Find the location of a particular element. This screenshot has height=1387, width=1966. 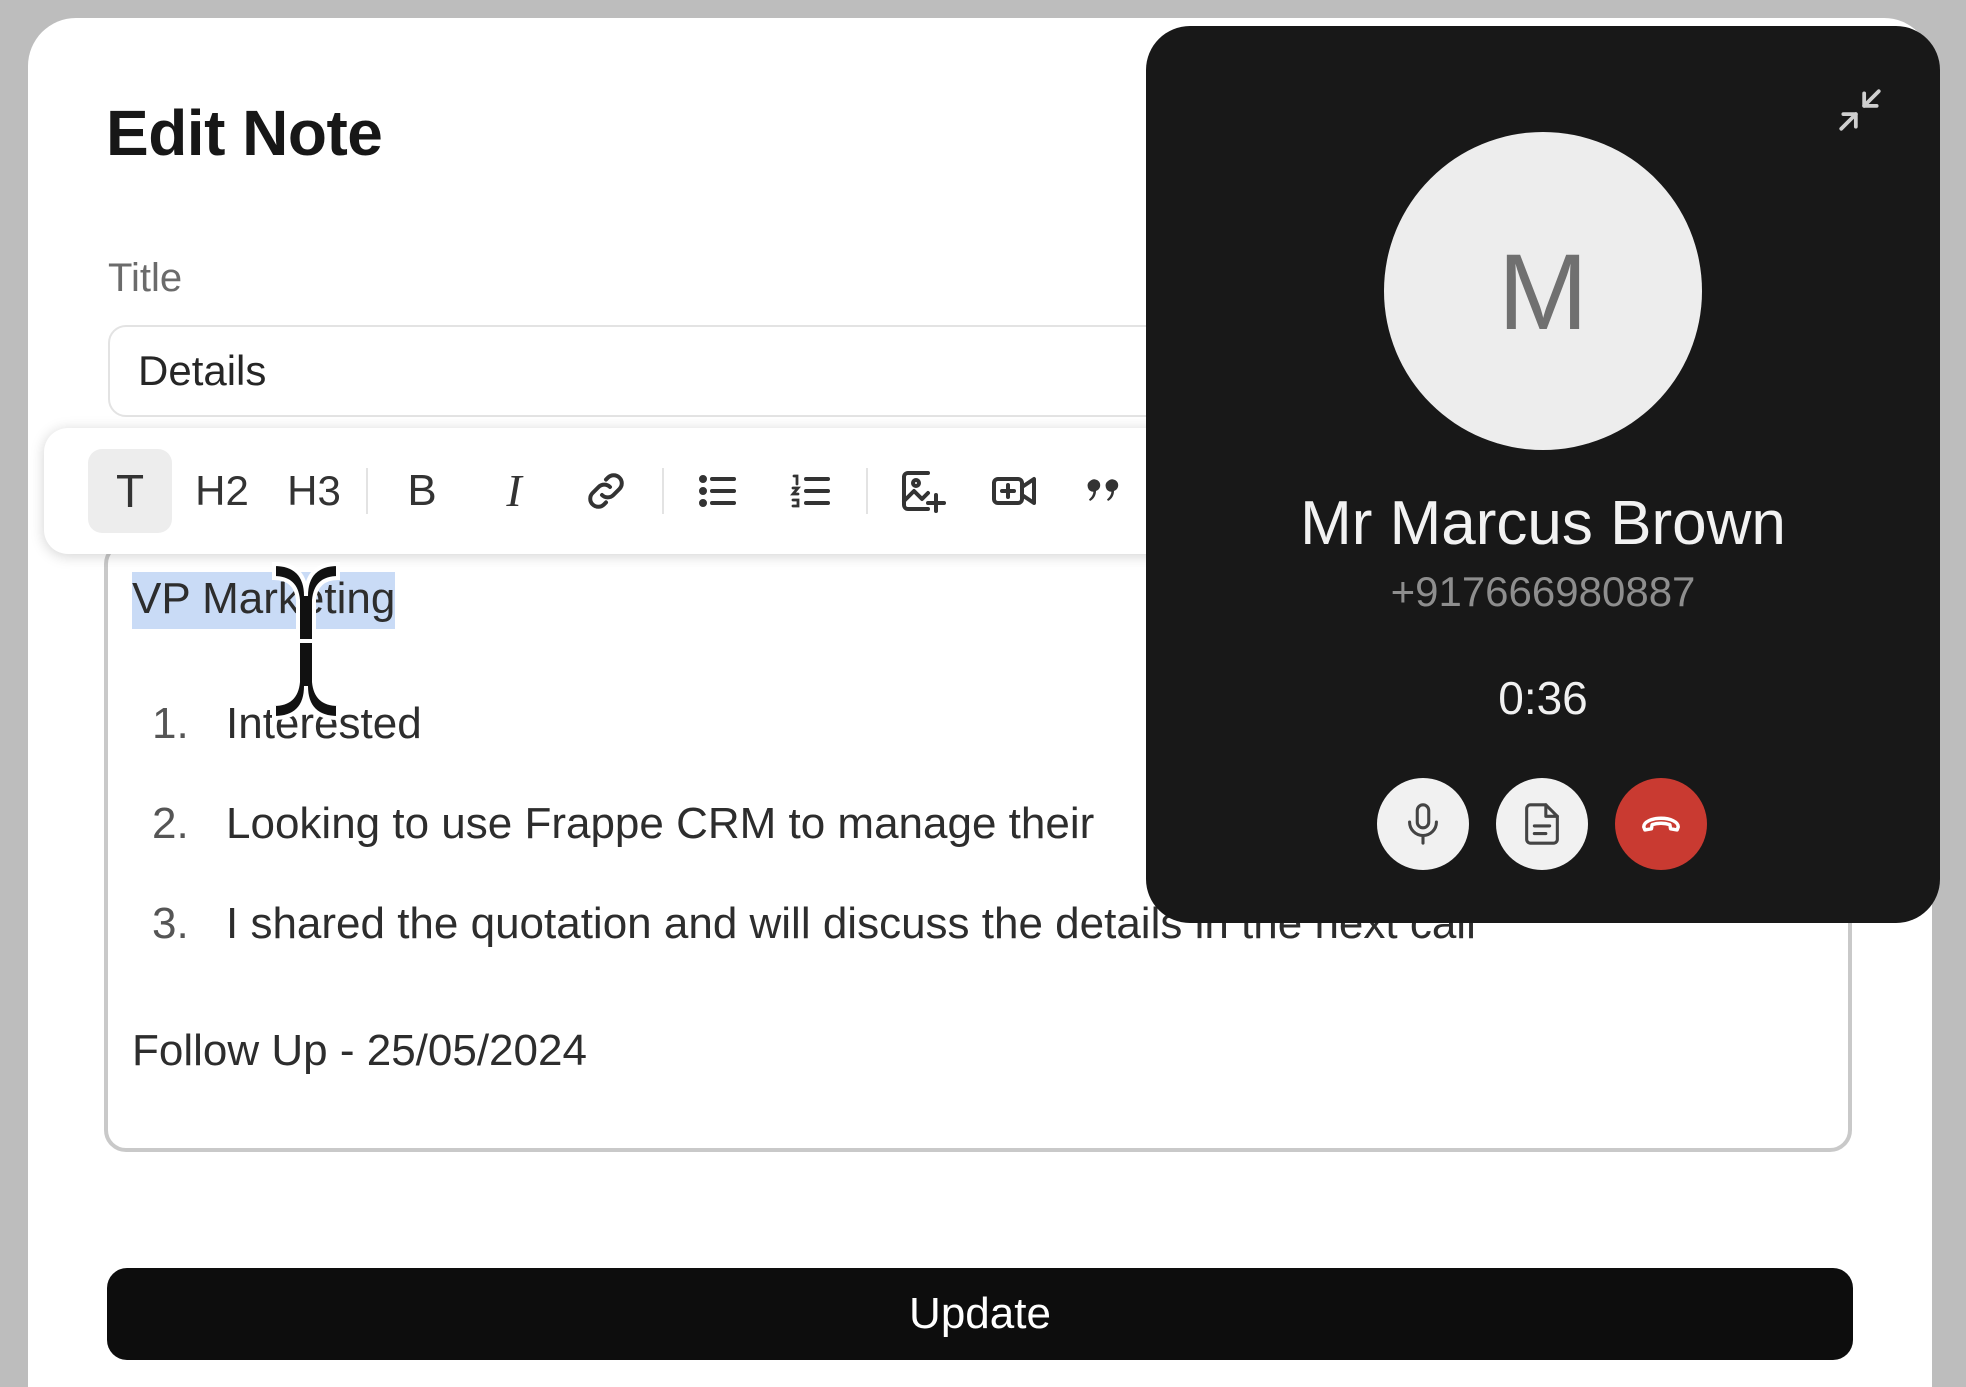

microphone-icon is located at coordinates (1423, 824).